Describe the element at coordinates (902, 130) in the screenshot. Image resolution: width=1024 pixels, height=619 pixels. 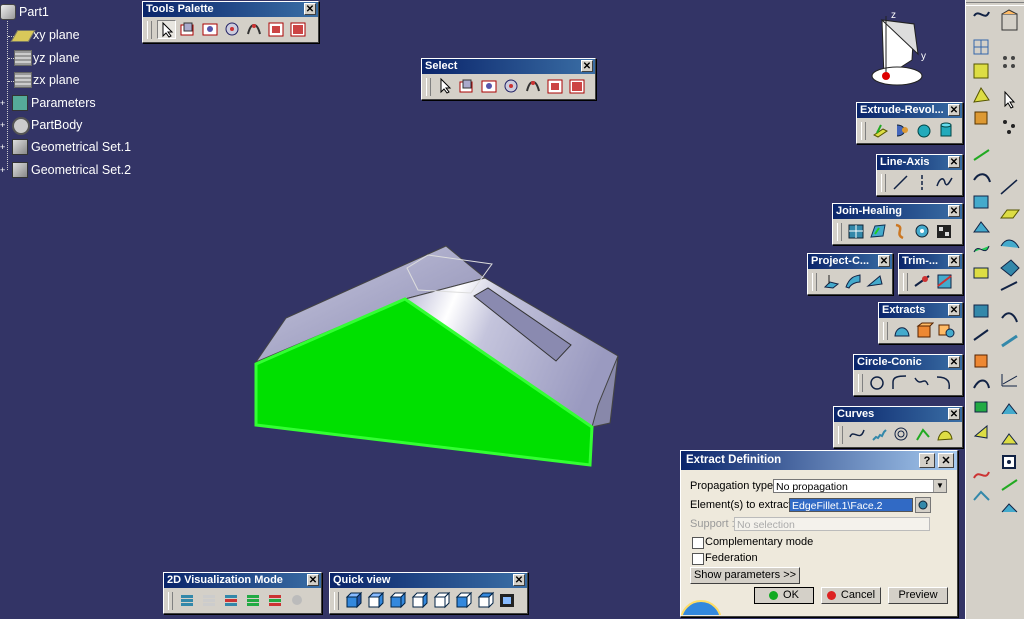
I see `revolve-icon` at that location.